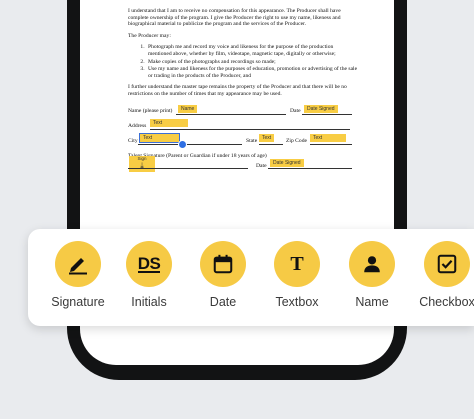  I want to click on name-label-tool: Name, so click(372, 302).